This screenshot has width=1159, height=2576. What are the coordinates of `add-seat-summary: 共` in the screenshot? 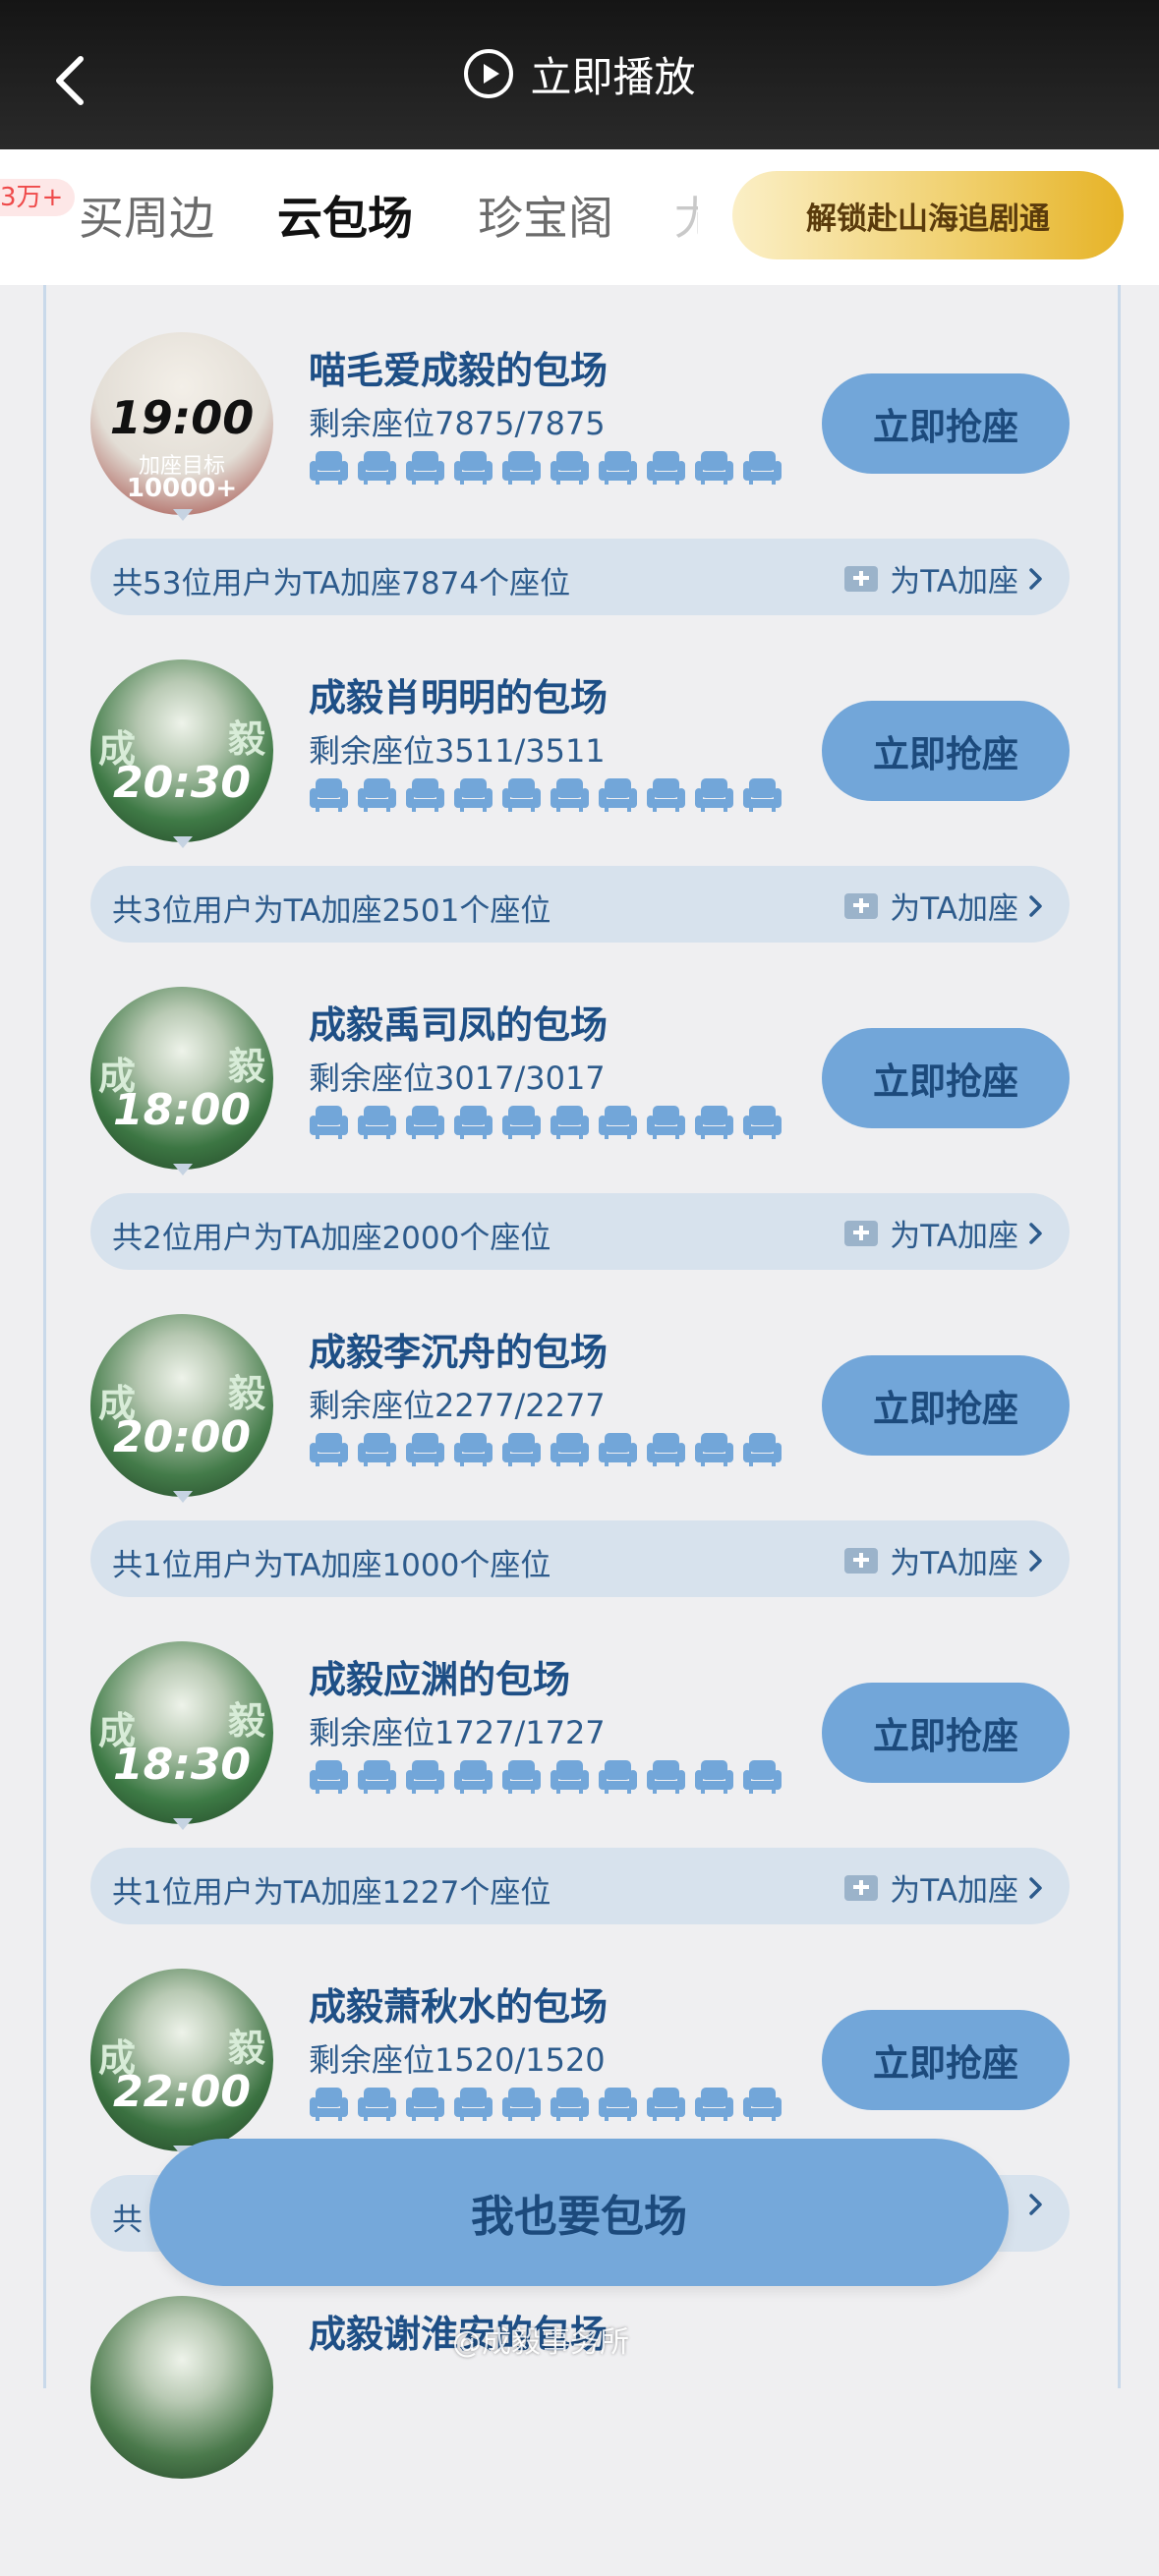 It's located at (128, 2220).